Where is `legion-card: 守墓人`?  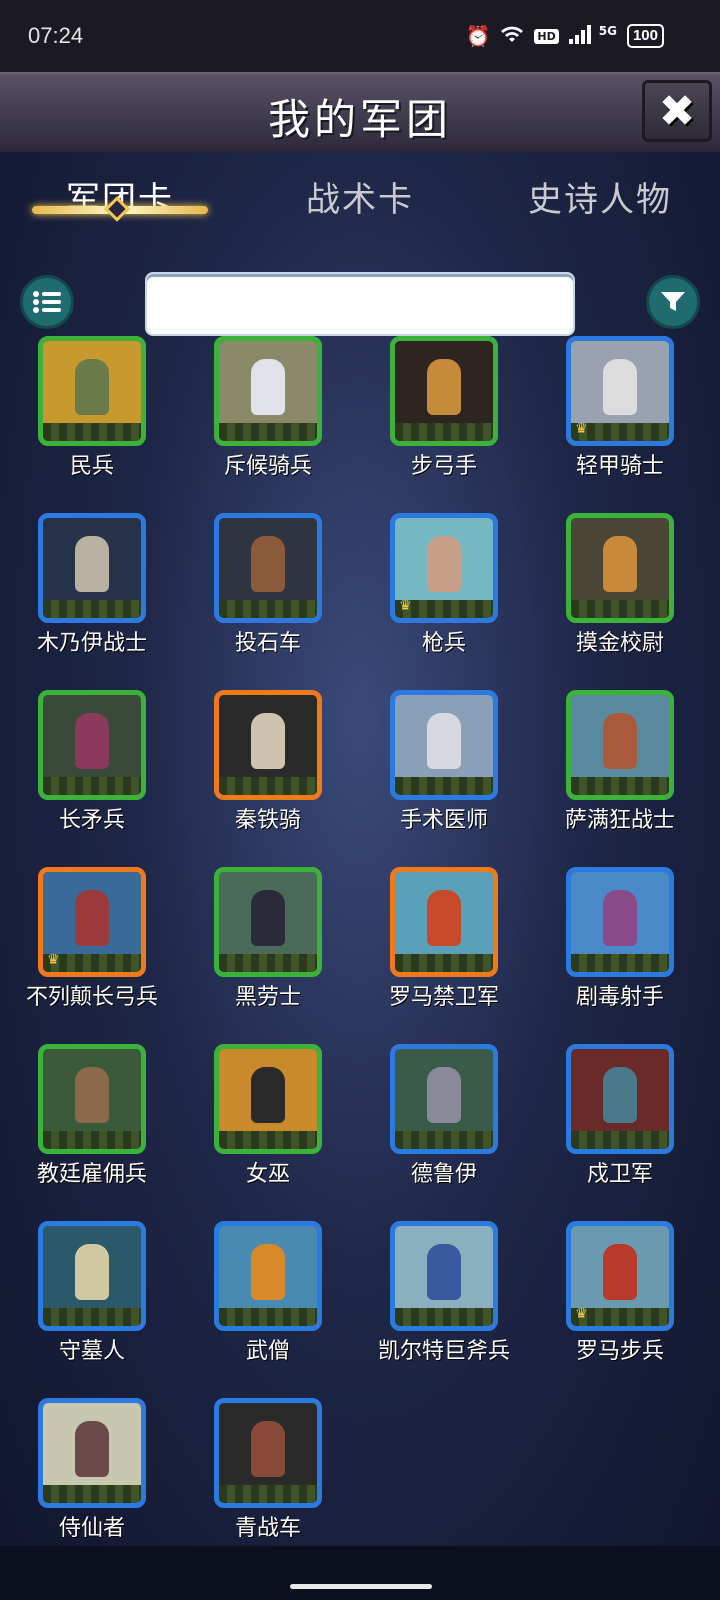 legion-card: 守墓人 is located at coordinates (92, 1311).